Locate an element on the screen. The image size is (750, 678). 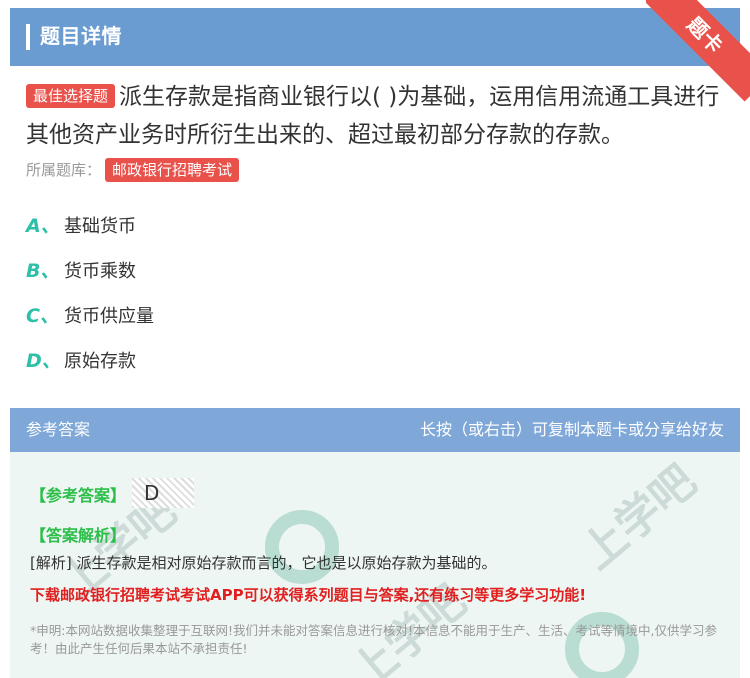
question-bank-row: 所属题库： 邮政银行招聘考试 is located at coordinates (134, 170).